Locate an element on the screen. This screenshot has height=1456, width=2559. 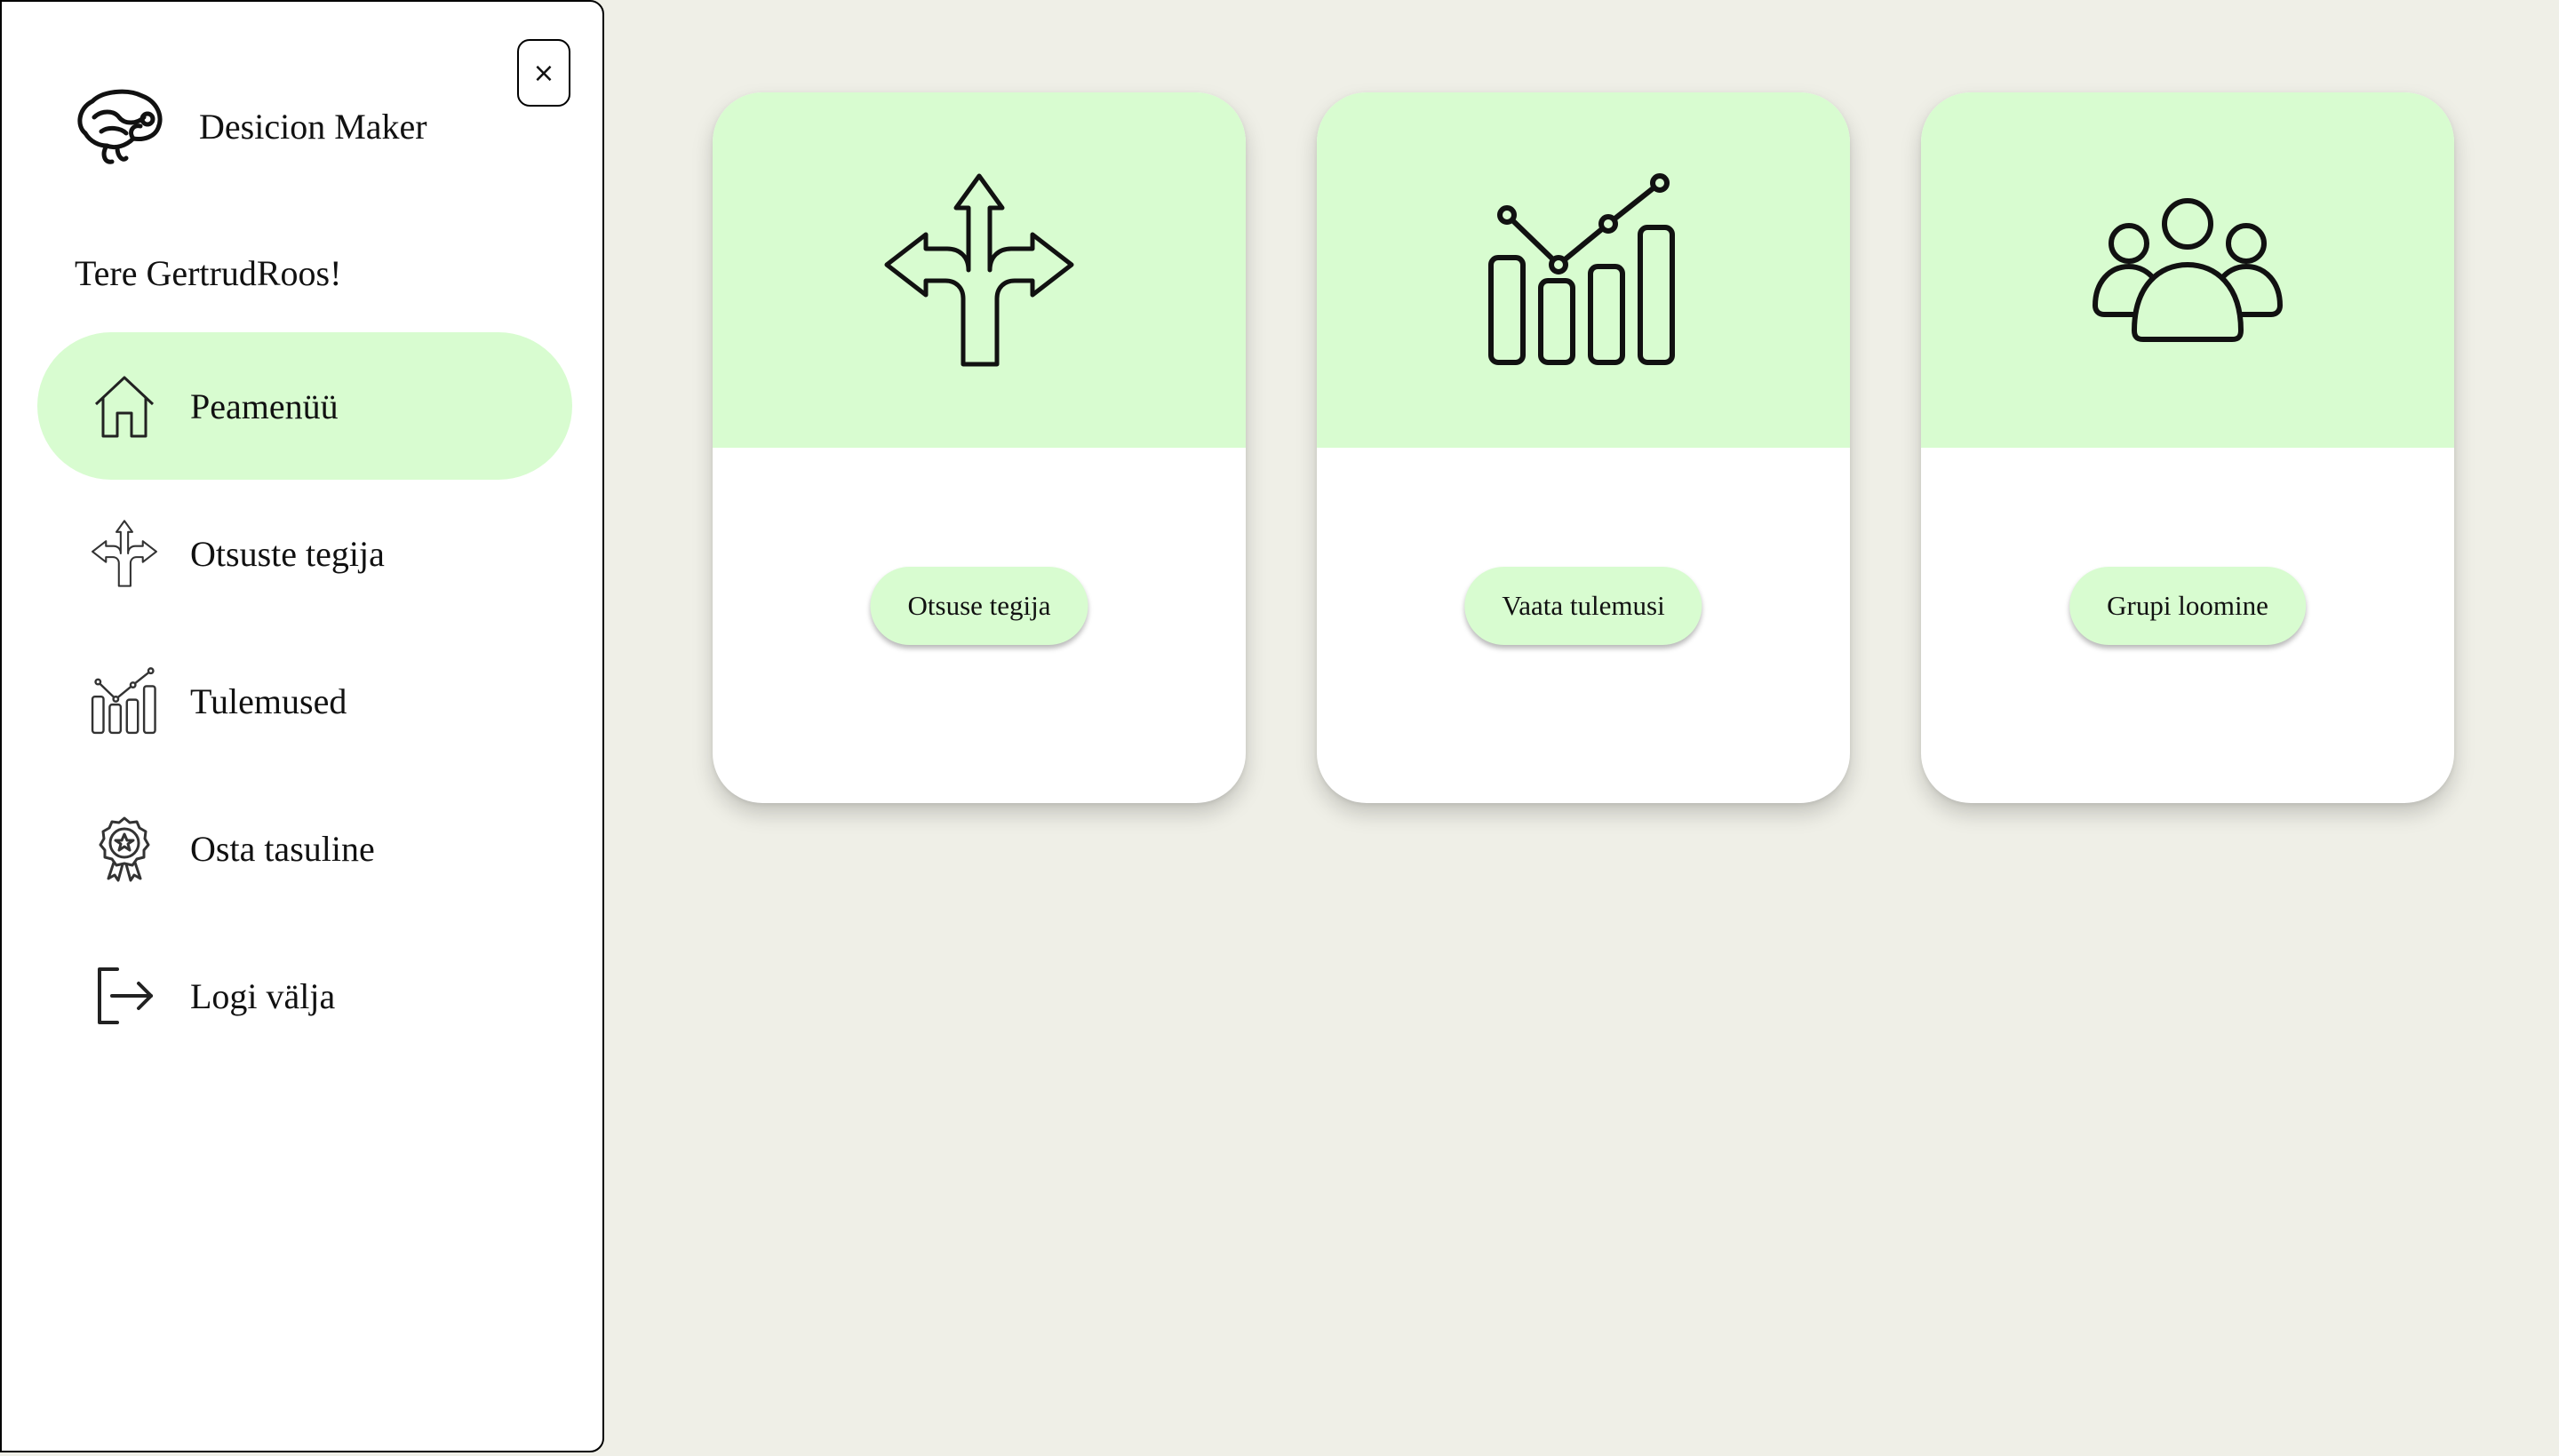
card-otsuse-tegija: Otsuse tegija is located at coordinates (979, 447).